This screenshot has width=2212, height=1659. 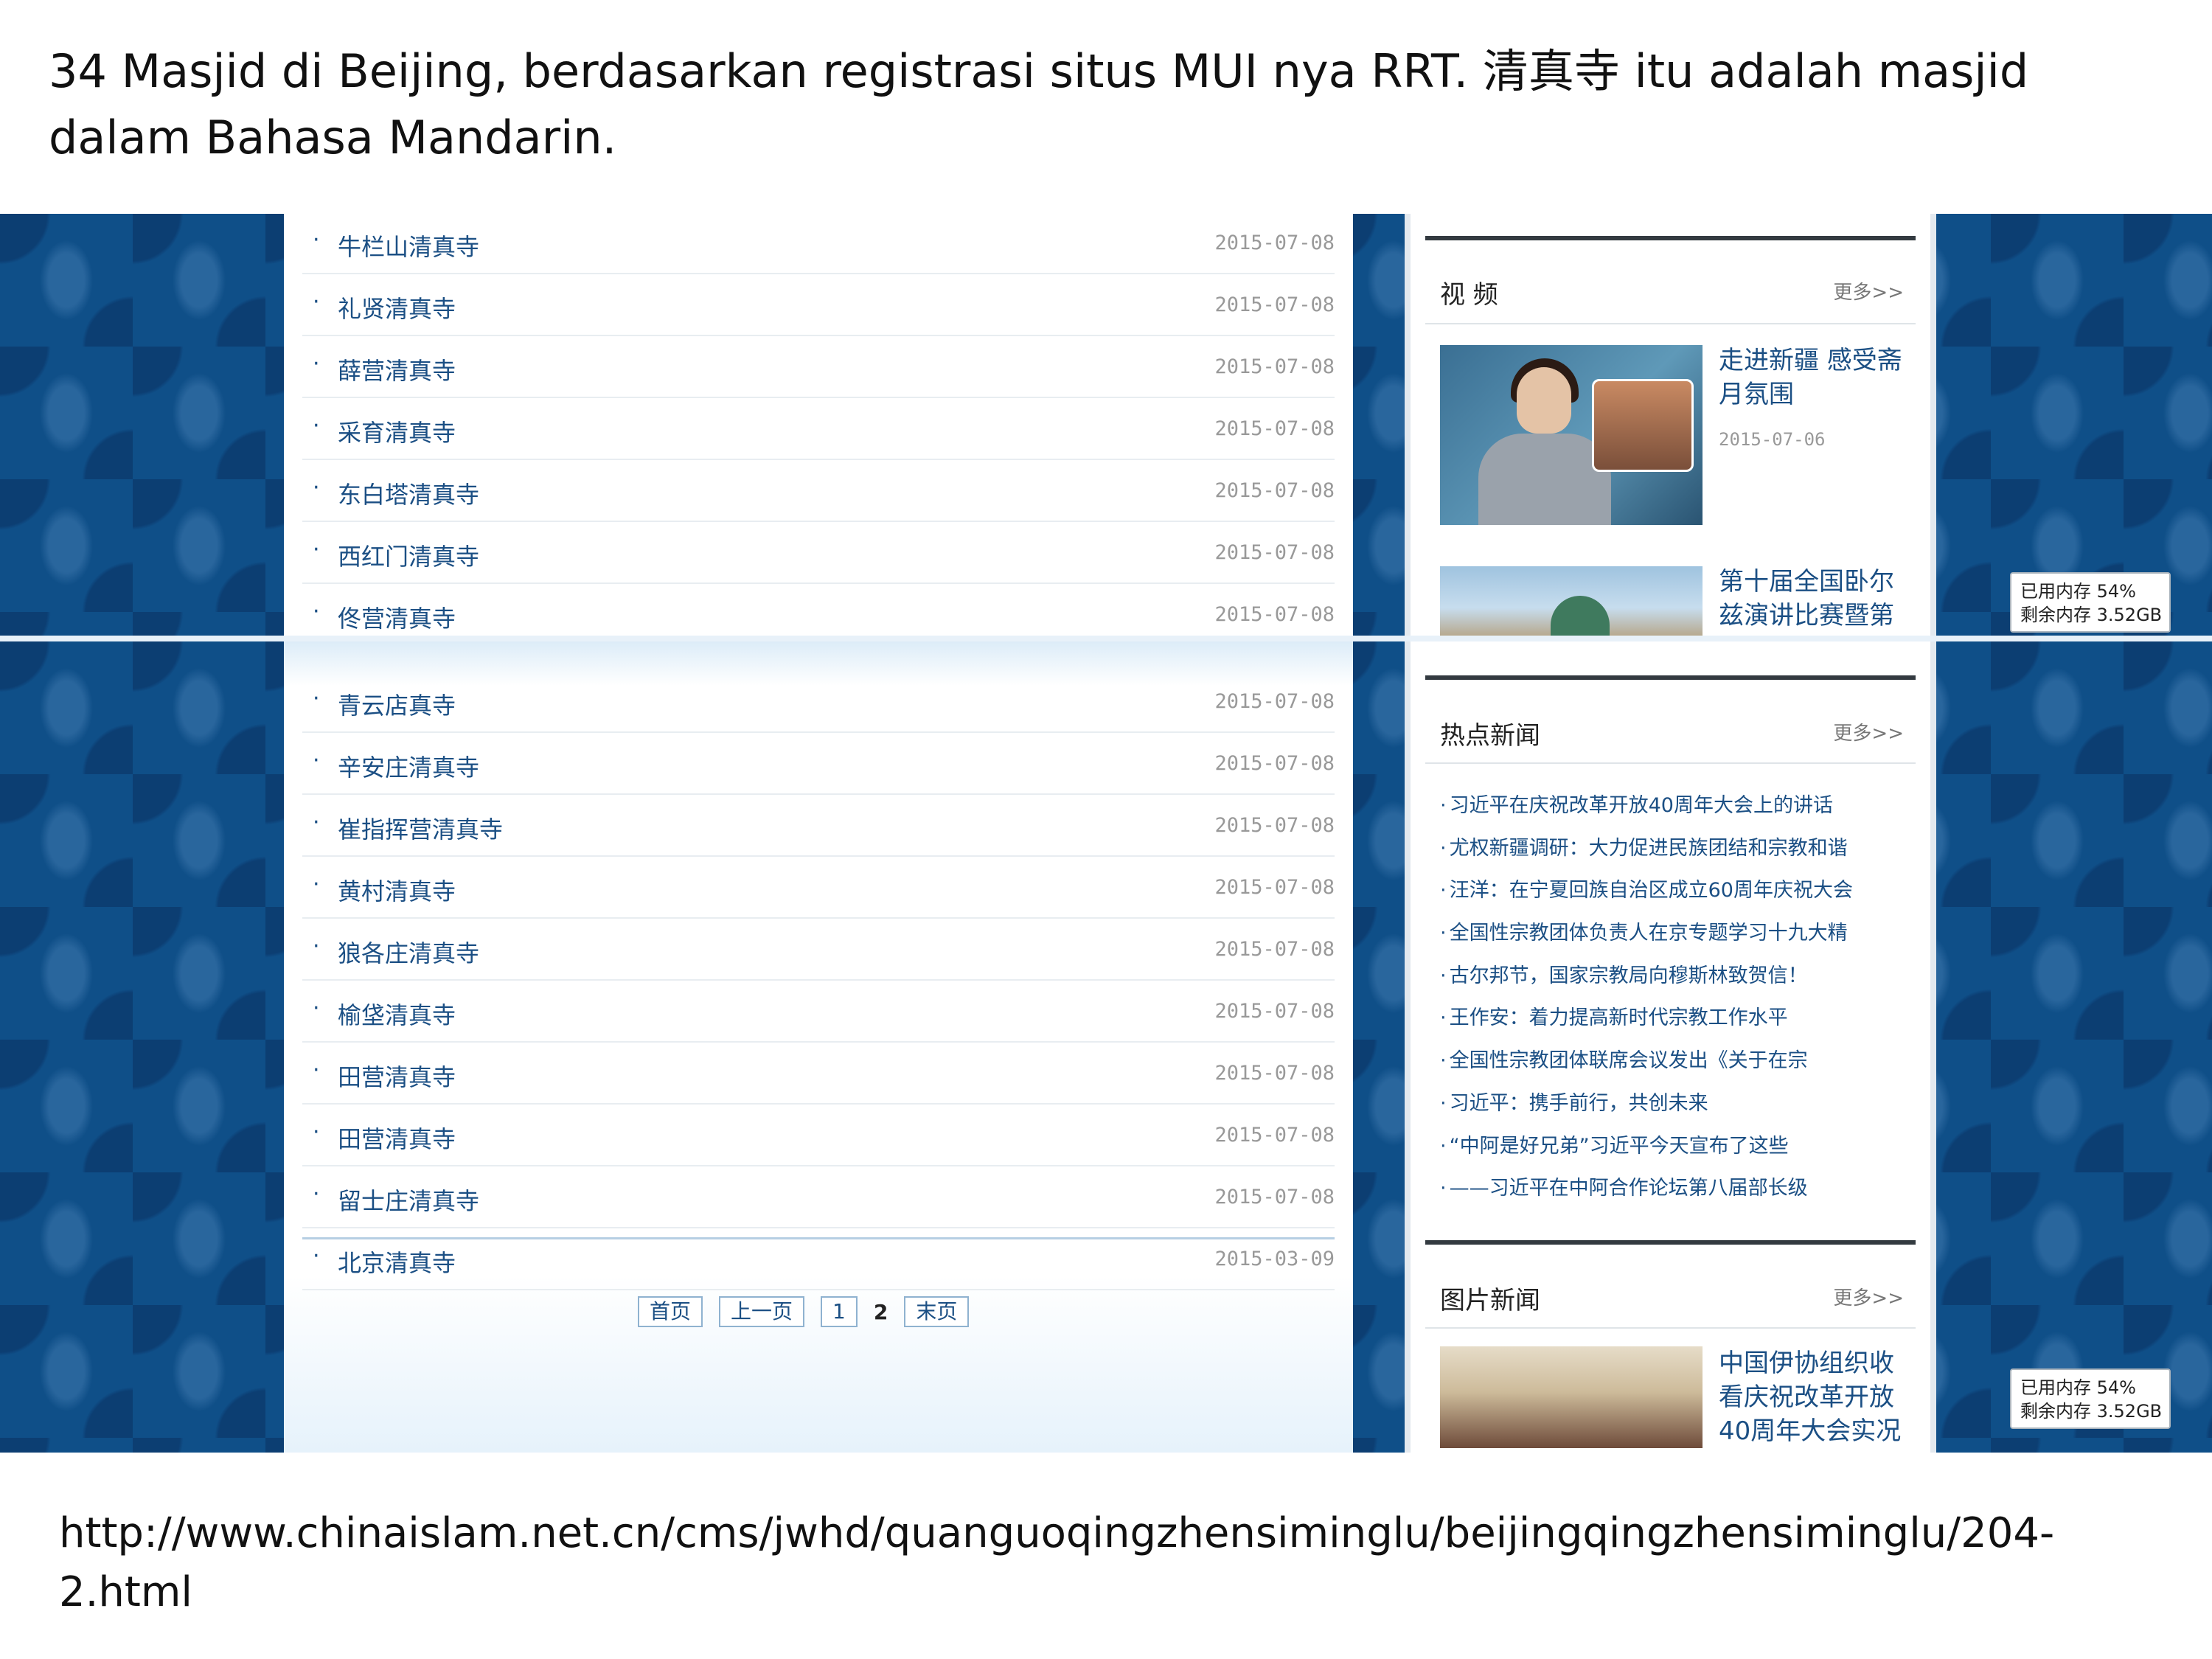 What do you see at coordinates (1676, 810) in the screenshot?
I see `news-link: 习近平在庆祝改革开放40周年大会上的讲话` at bounding box center [1676, 810].